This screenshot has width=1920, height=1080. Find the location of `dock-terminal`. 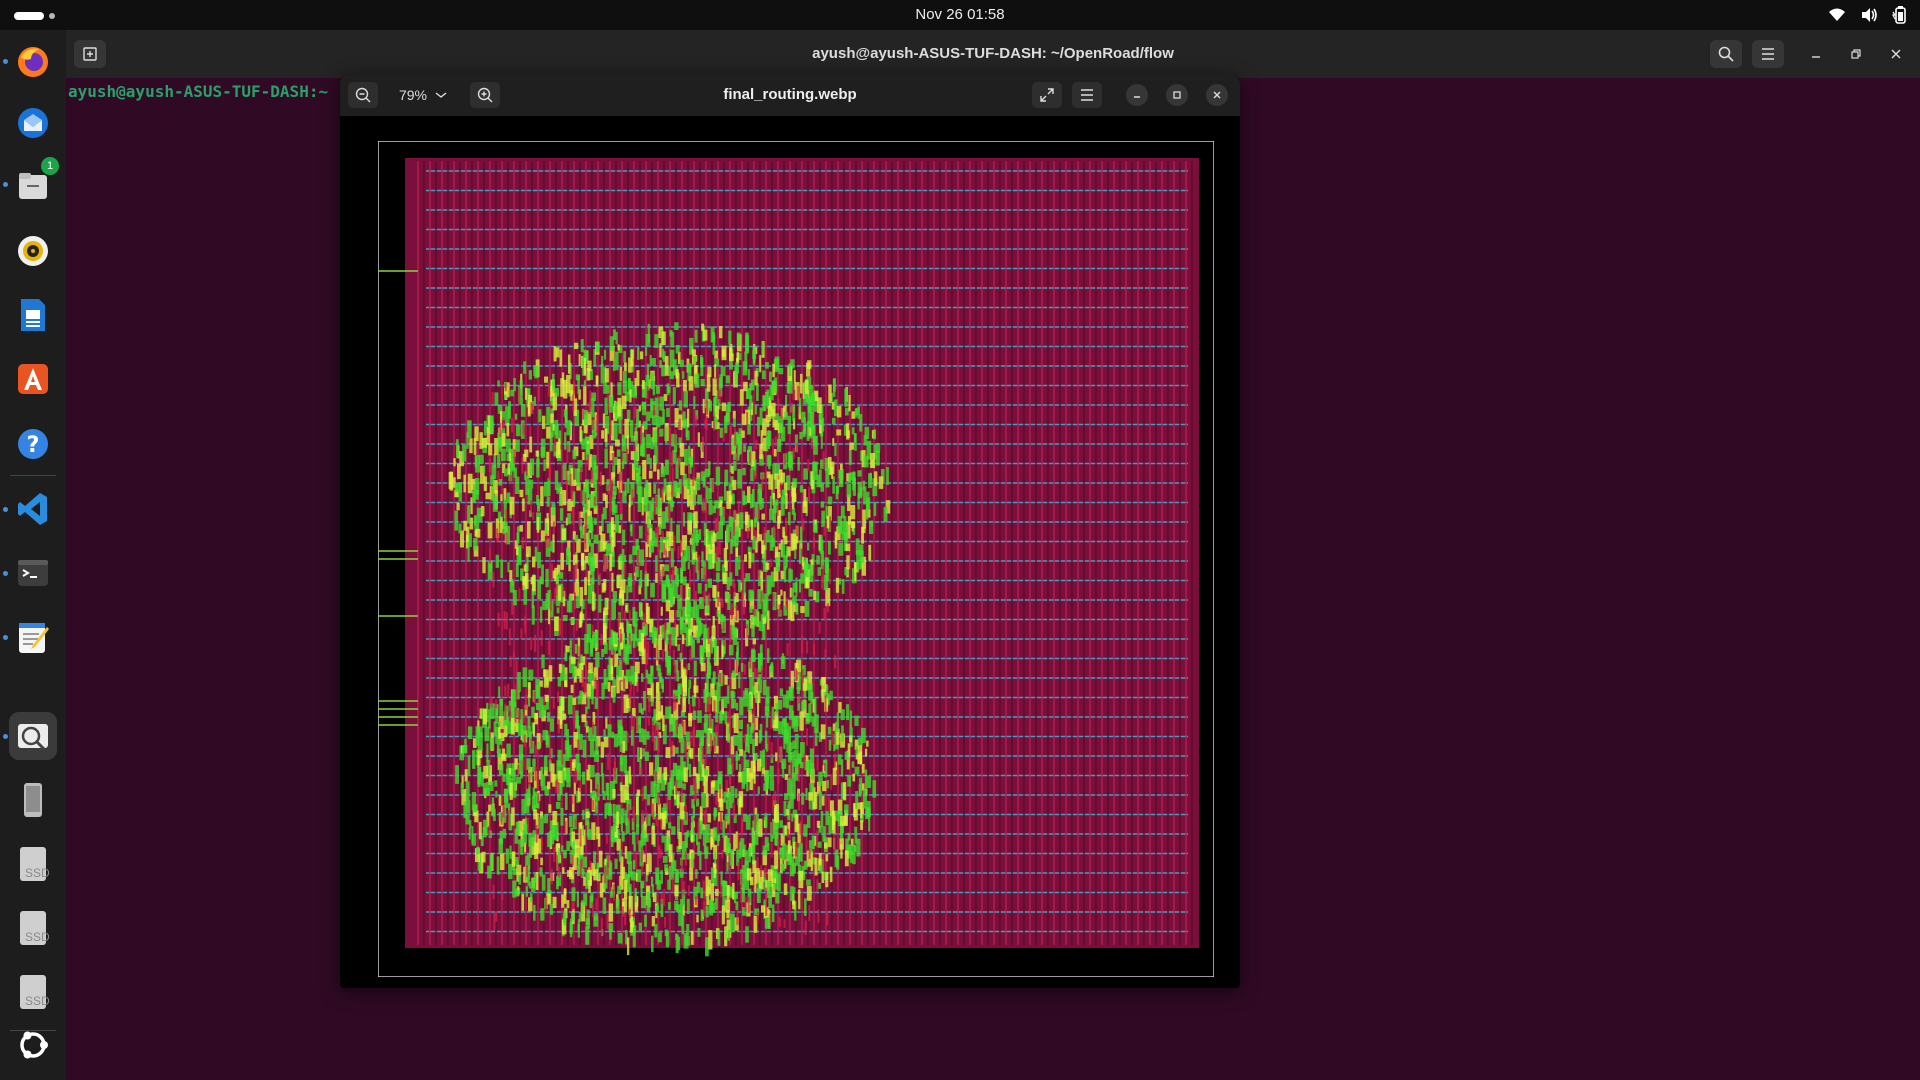

dock-terminal is located at coordinates (33, 573).